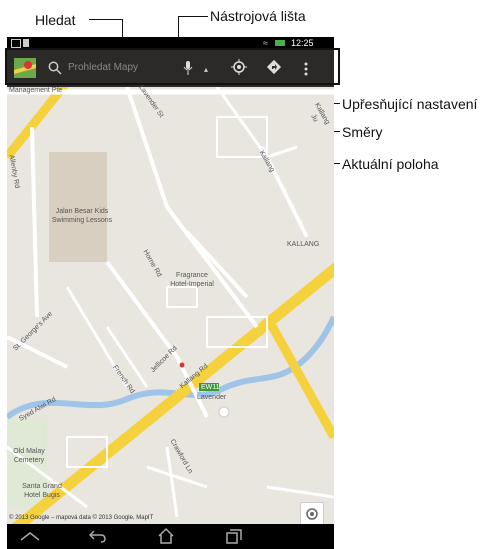  I want to click on home-icon-svg, so click(166, 535).